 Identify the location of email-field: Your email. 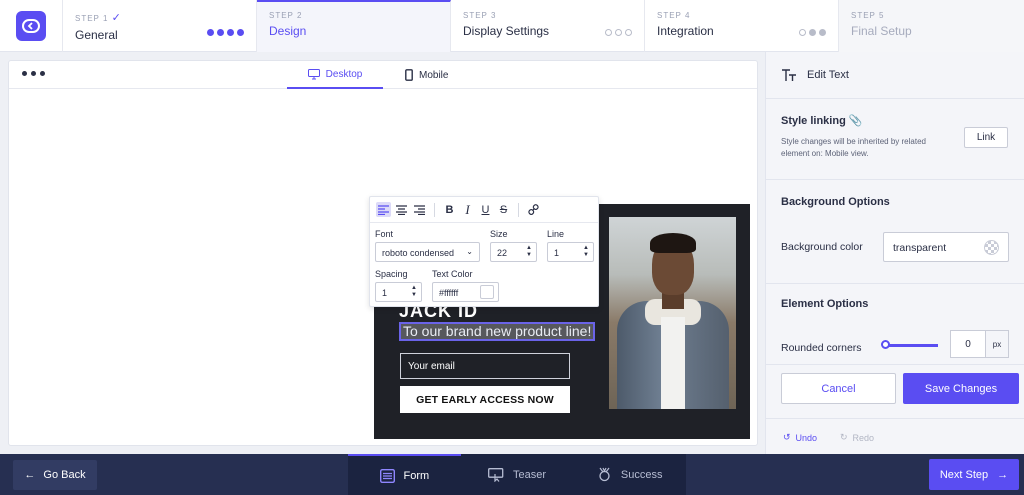
(485, 366).